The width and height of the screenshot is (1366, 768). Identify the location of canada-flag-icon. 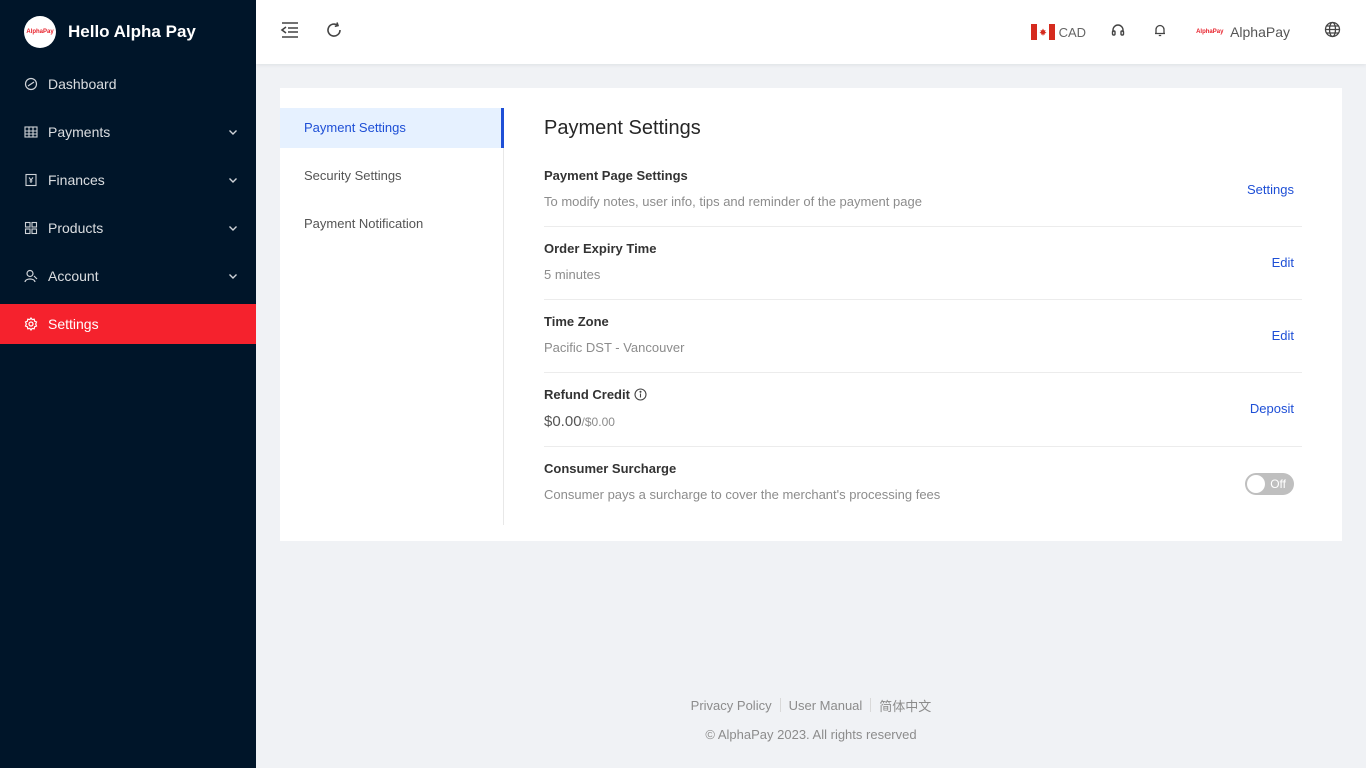
(1042, 32).